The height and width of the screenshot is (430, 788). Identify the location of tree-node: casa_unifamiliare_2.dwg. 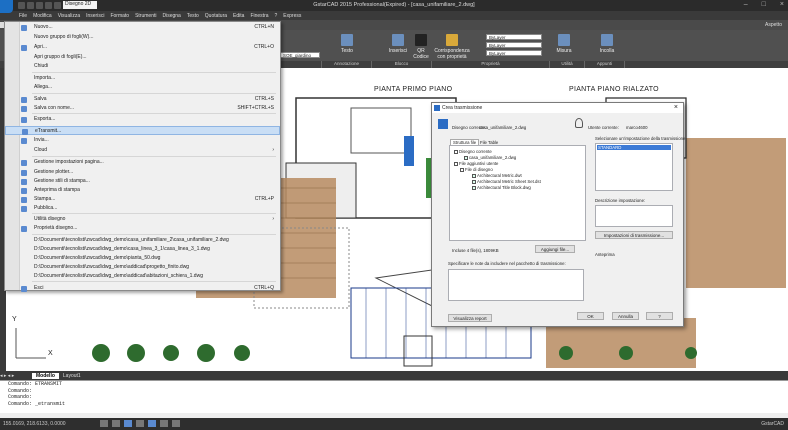
(490, 157).